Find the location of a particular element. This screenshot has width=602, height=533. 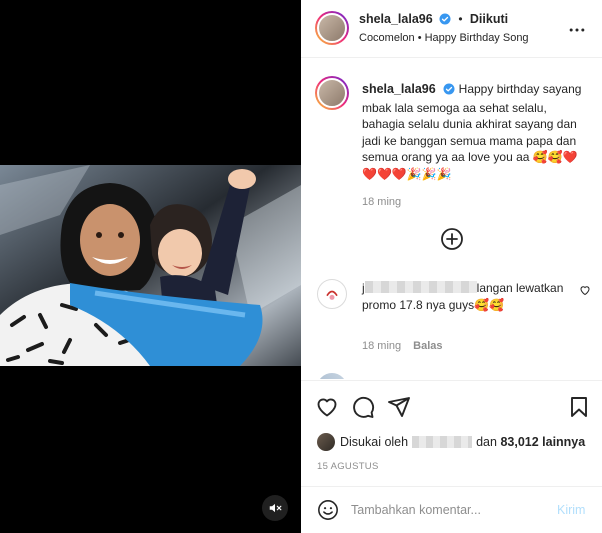

speaker-muted-icon is located at coordinates (275, 508).